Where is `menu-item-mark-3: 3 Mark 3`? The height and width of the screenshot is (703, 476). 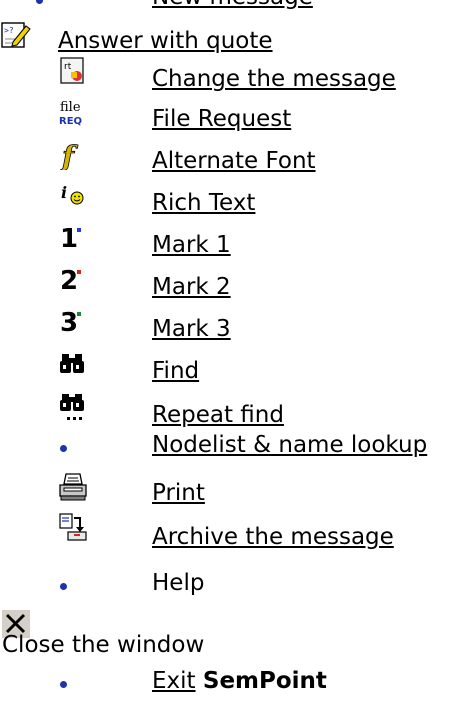
menu-item-mark-3: 3 Mark 3 is located at coordinates (238, 324).